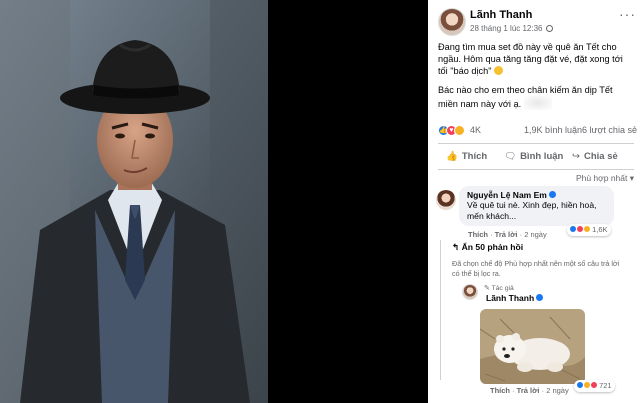  I want to click on comment-reaction-count: 1,6K, so click(600, 229).